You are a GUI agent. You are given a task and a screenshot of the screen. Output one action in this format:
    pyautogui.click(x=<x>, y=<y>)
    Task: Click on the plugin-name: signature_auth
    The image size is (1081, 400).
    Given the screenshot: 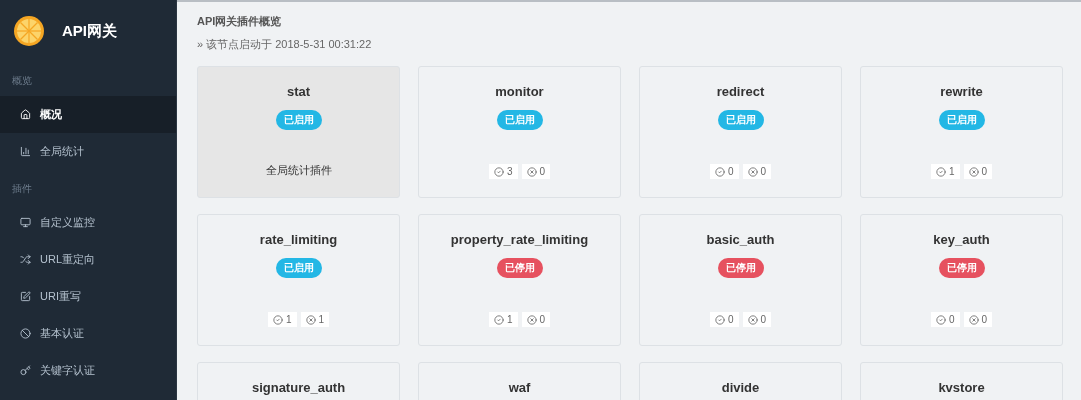 What is the action you would take?
    pyautogui.click(x=298, y=387)
    